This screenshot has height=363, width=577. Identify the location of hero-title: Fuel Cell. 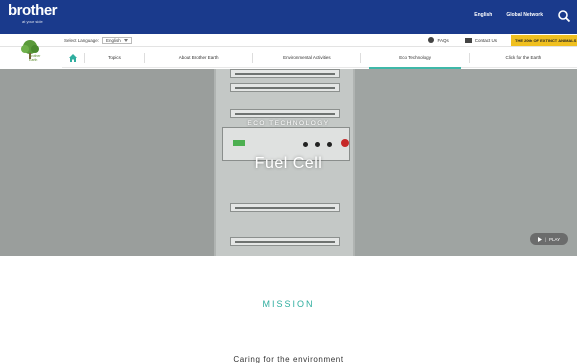
(288, 163).